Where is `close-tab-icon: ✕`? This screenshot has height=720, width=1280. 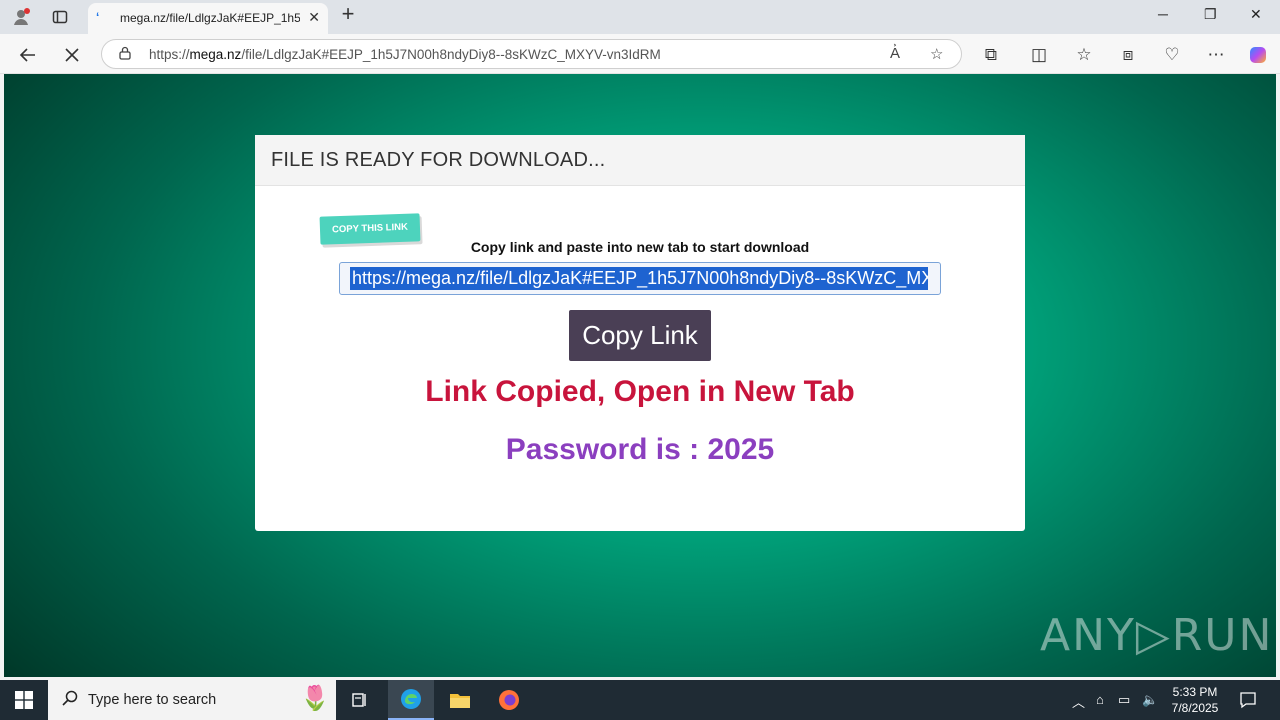
close-tab-icon: ✕ is located at coordinates (314, 17).